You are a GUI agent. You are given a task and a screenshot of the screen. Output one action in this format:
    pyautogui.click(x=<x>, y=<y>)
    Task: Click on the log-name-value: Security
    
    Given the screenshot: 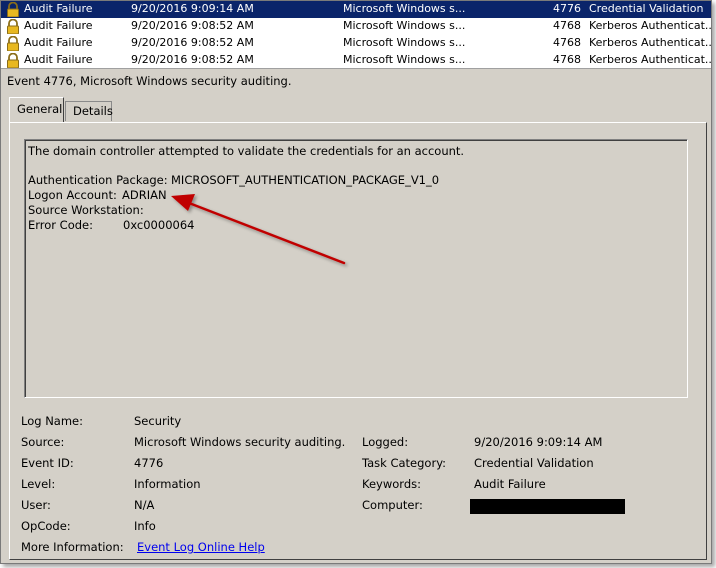 What is the action you would take?
    pyautogui.click(x=158, y=421)
    